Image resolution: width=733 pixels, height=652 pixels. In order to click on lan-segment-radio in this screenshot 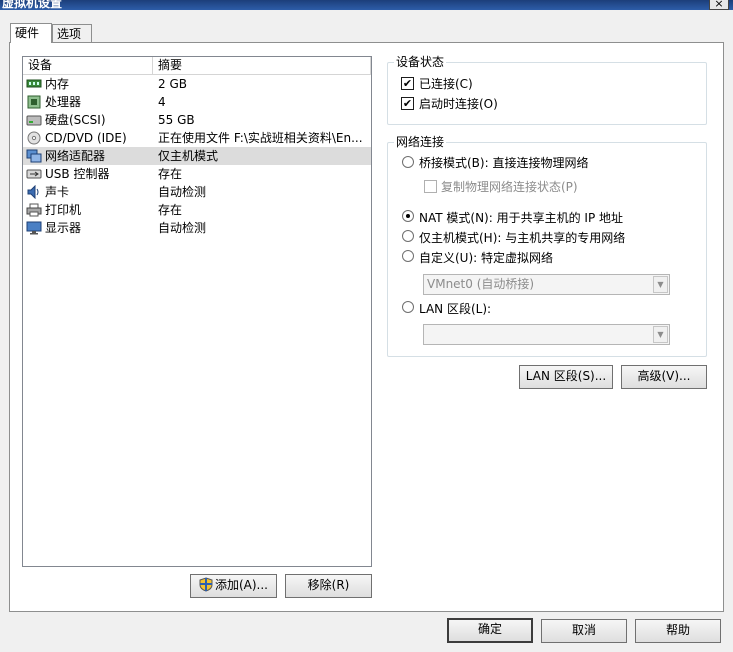, I will do `click(408, 307)`.